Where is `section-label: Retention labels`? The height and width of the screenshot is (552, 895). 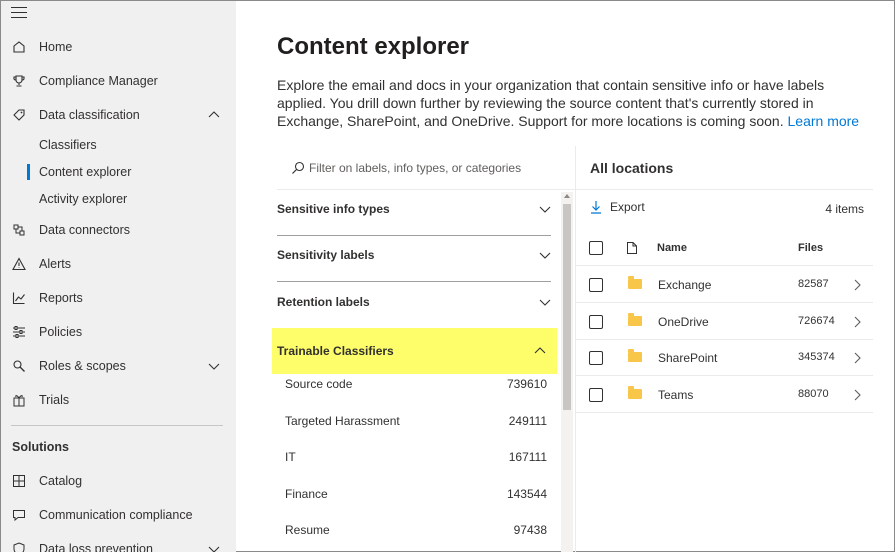 section-label: Retention labels is located at coordinates (323, 302).